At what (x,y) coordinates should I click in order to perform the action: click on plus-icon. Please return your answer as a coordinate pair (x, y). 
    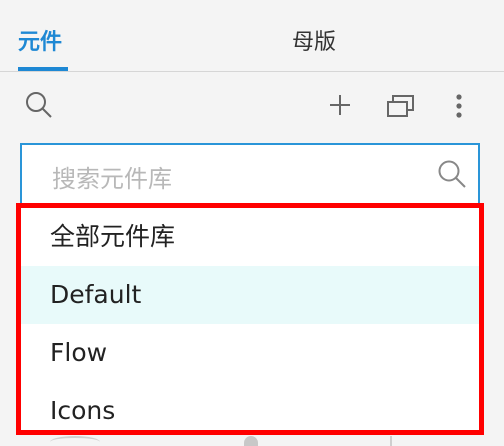
    Looking at the image, I should click on (340, 107).